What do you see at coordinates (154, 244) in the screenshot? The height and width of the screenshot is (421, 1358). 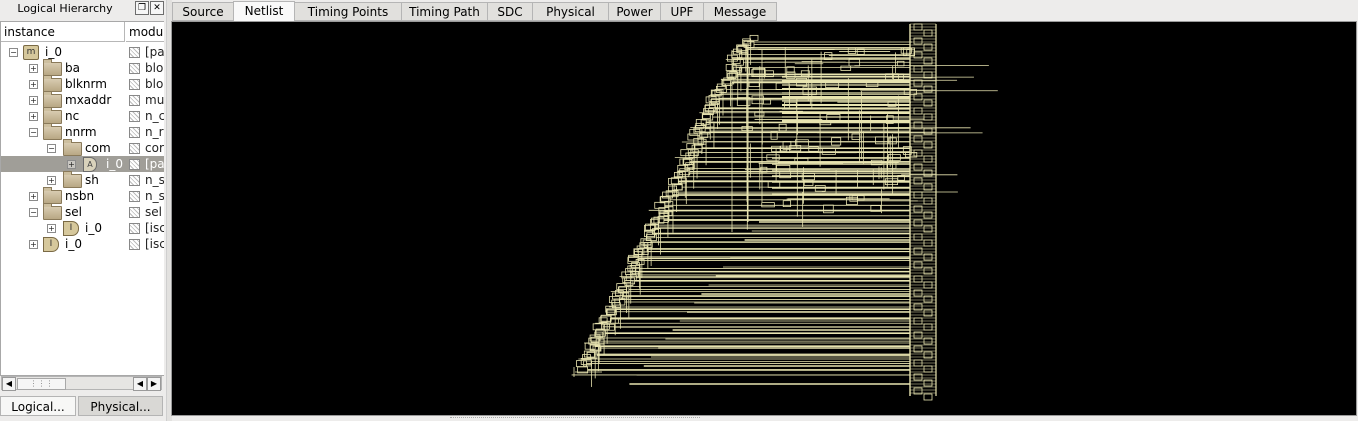 I see `tree-item-module: [isc` at bounding box center [154, 244].